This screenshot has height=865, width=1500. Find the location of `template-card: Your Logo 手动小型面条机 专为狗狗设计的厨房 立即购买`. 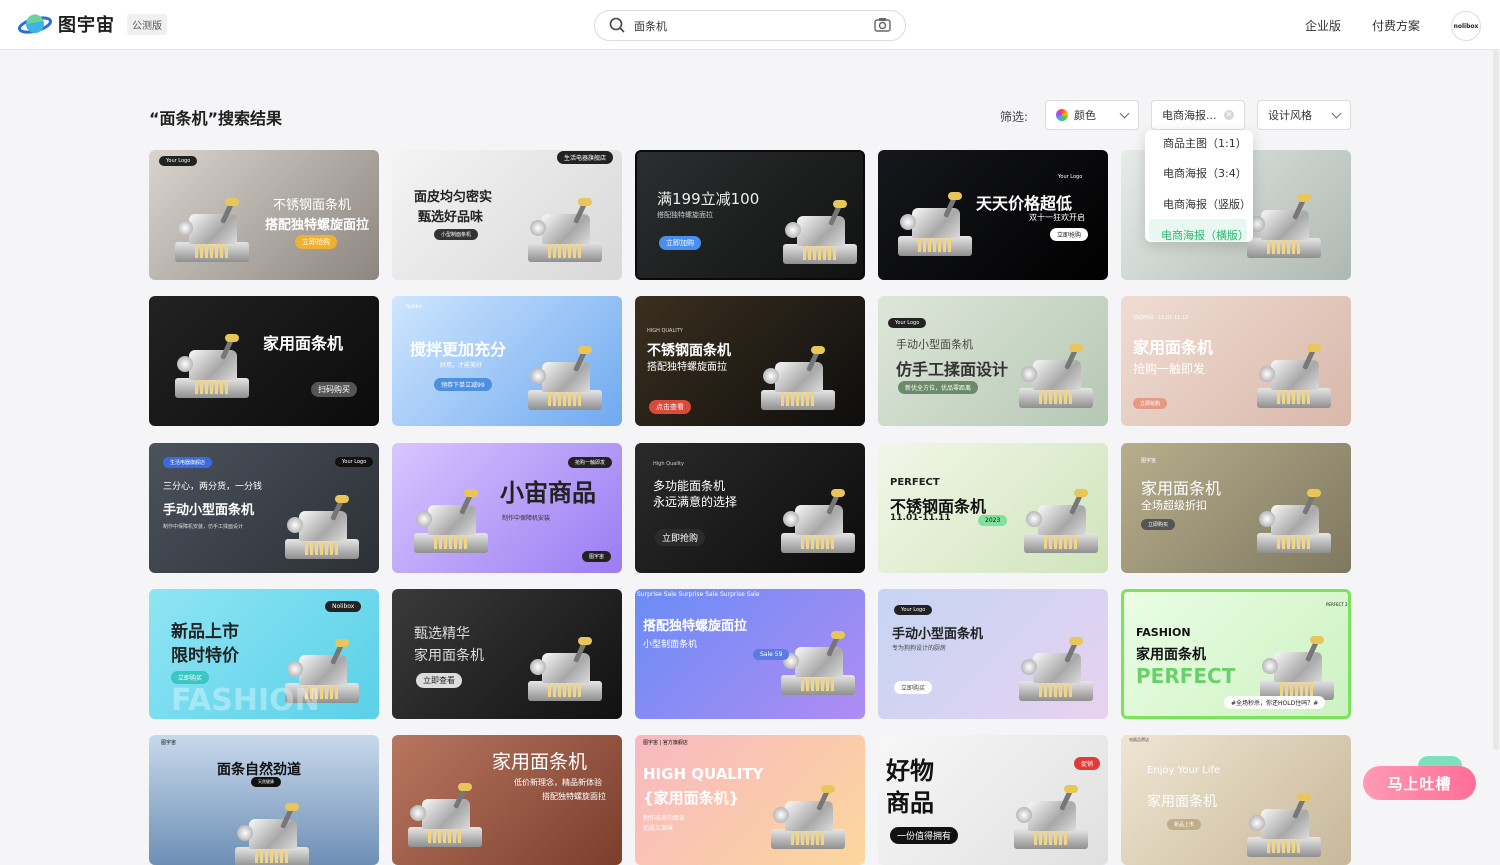

template-card: Your Logo 手动小型面条机 专为狗狗设计的厨房 立即购买 is located at coordinates (993, 654).